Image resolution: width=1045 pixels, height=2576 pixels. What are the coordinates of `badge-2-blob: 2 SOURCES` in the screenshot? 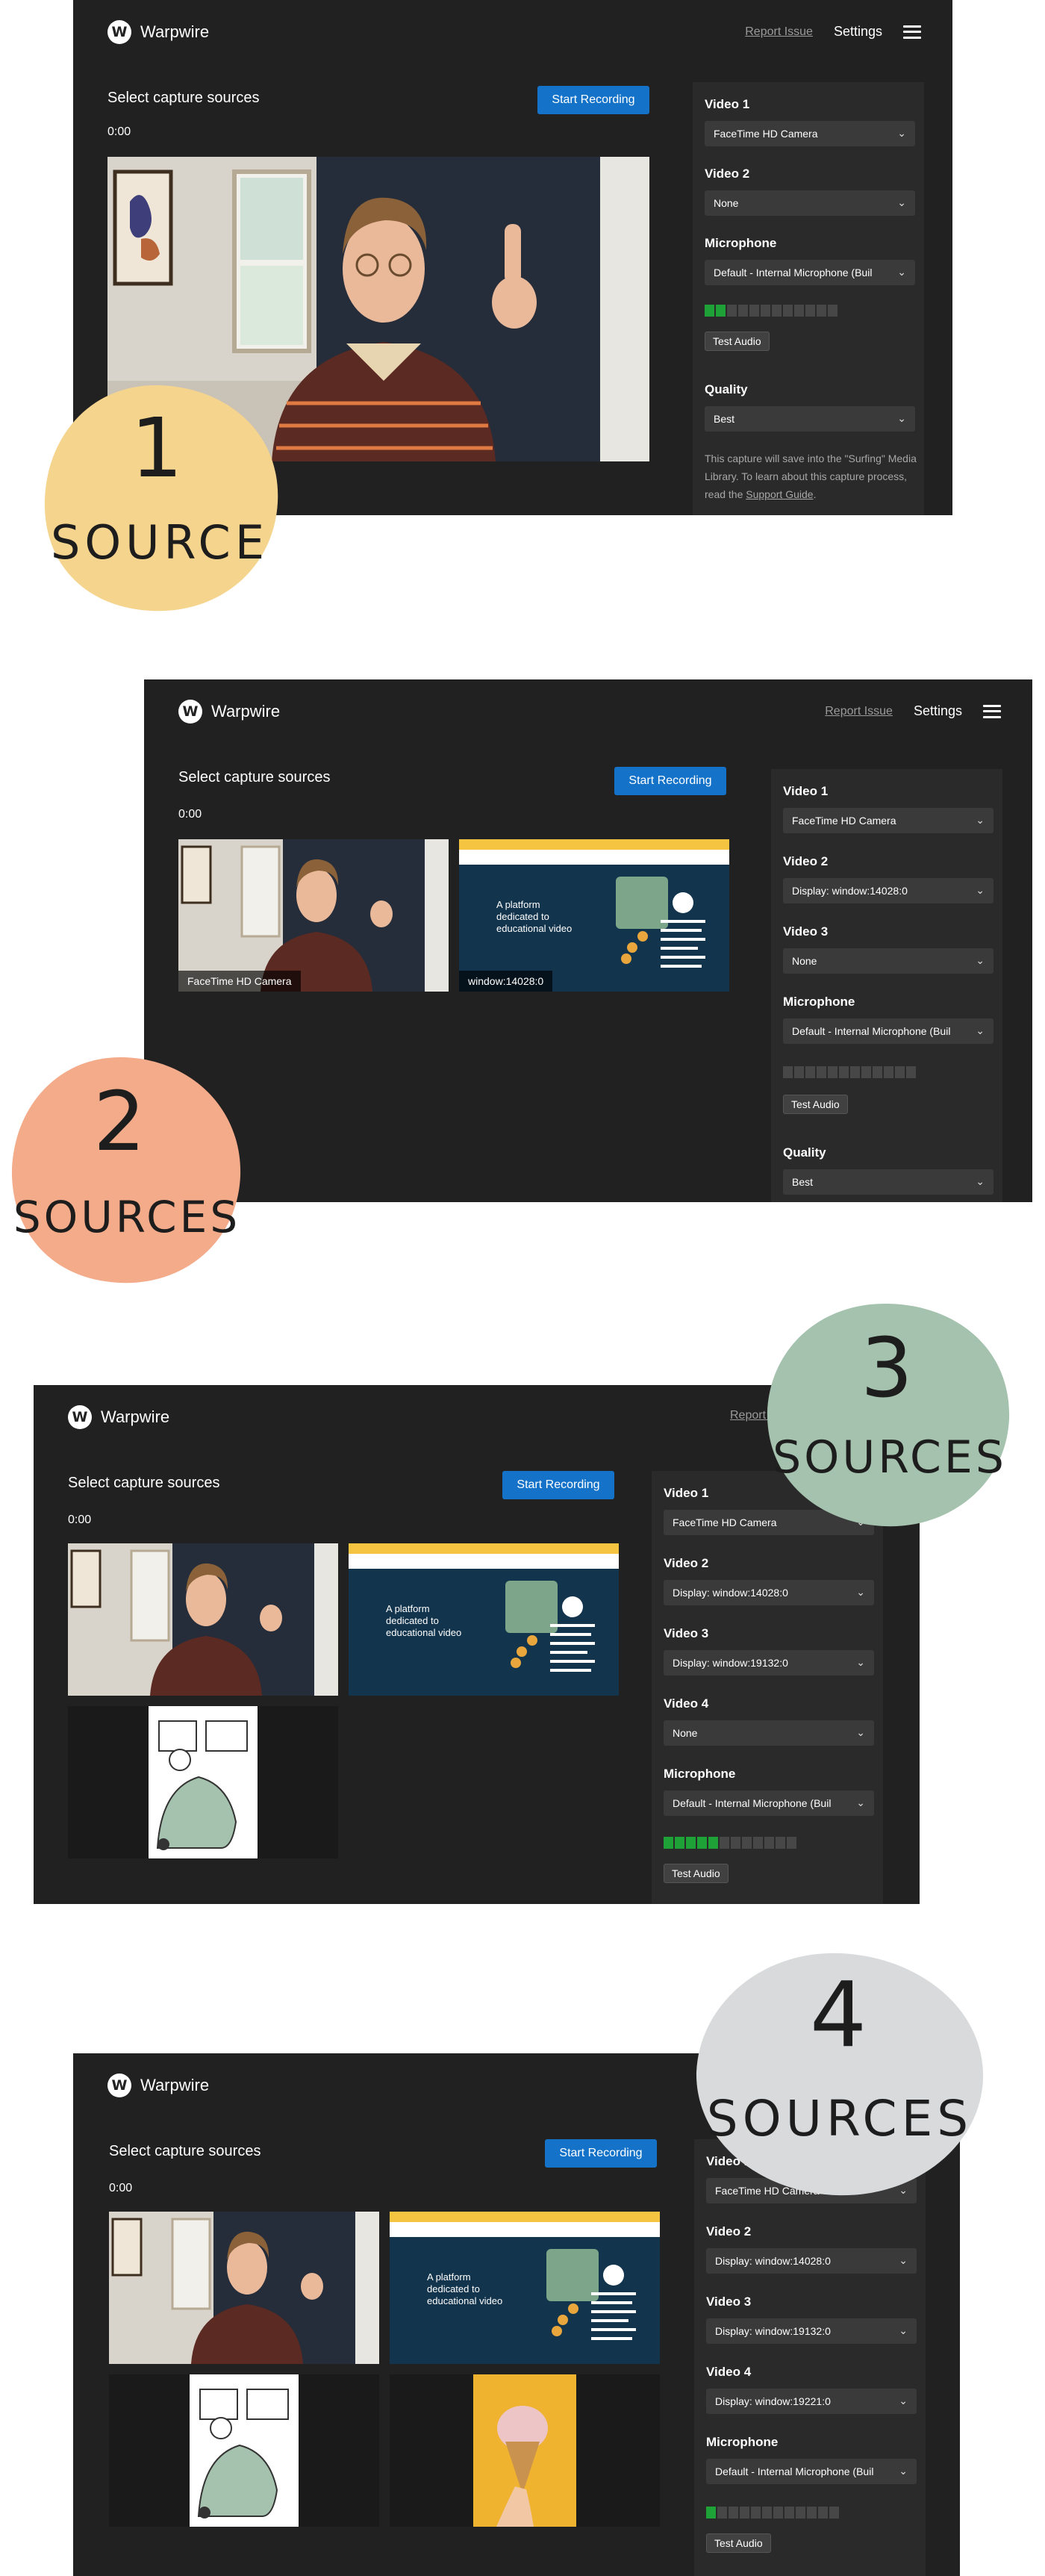 It's located at (126, 1170).